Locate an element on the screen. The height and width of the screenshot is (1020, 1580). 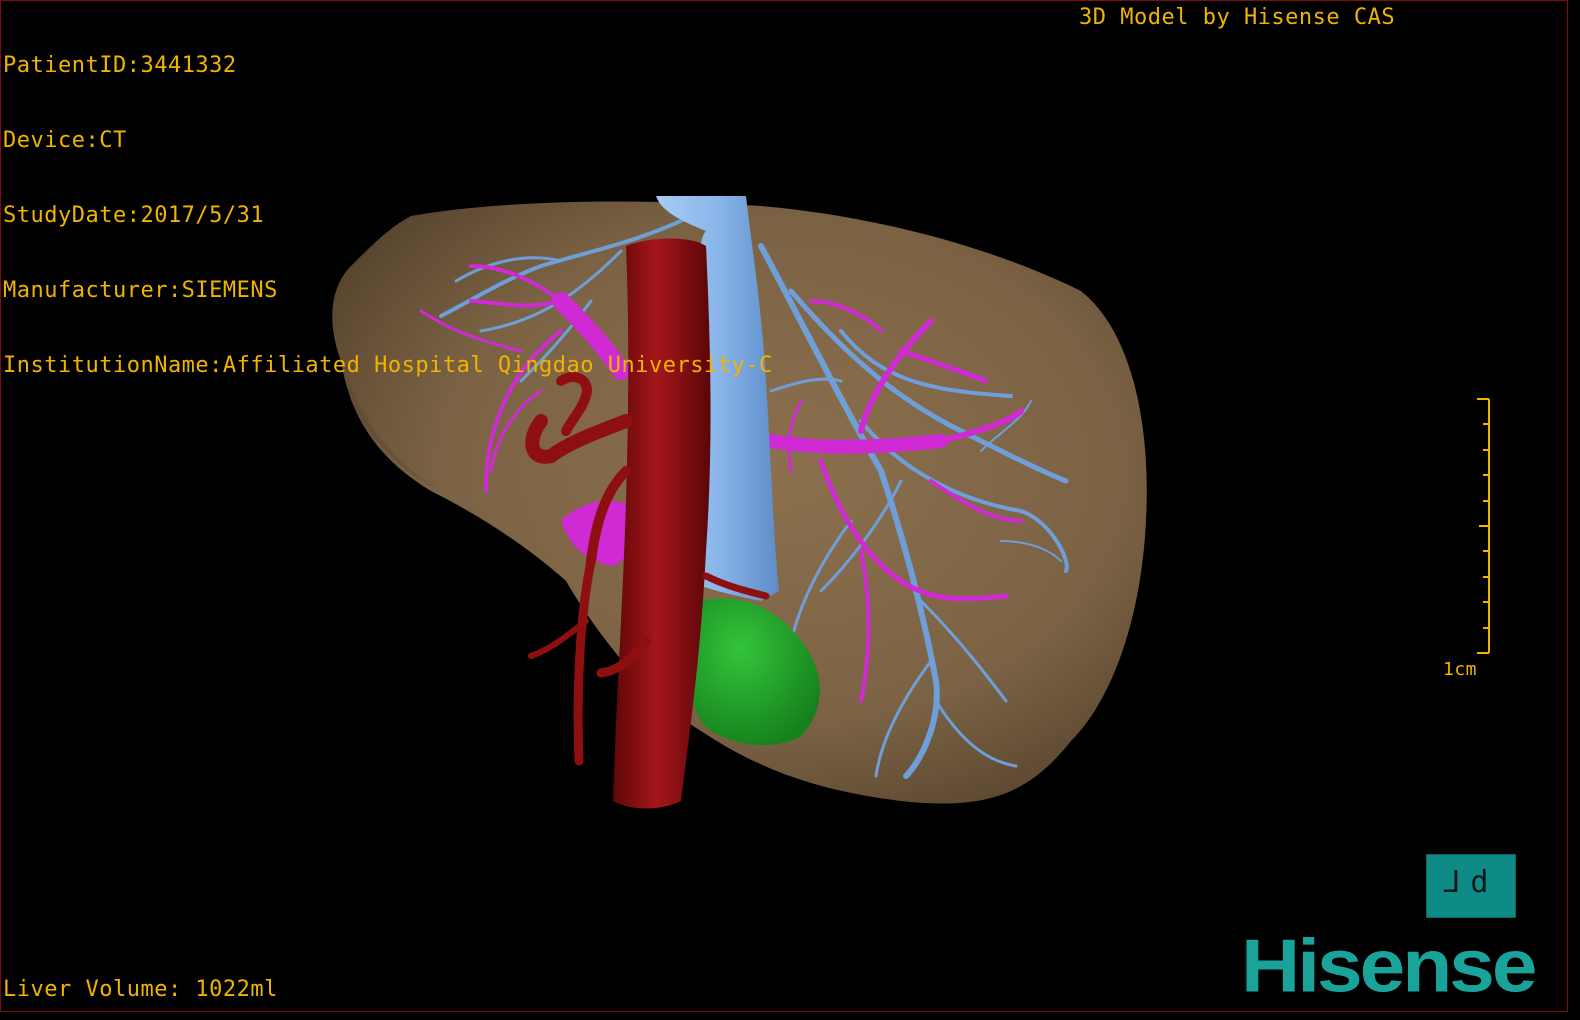
manufacturer: Manufacturer:SIEMENS is located at coordinates (140, 290).